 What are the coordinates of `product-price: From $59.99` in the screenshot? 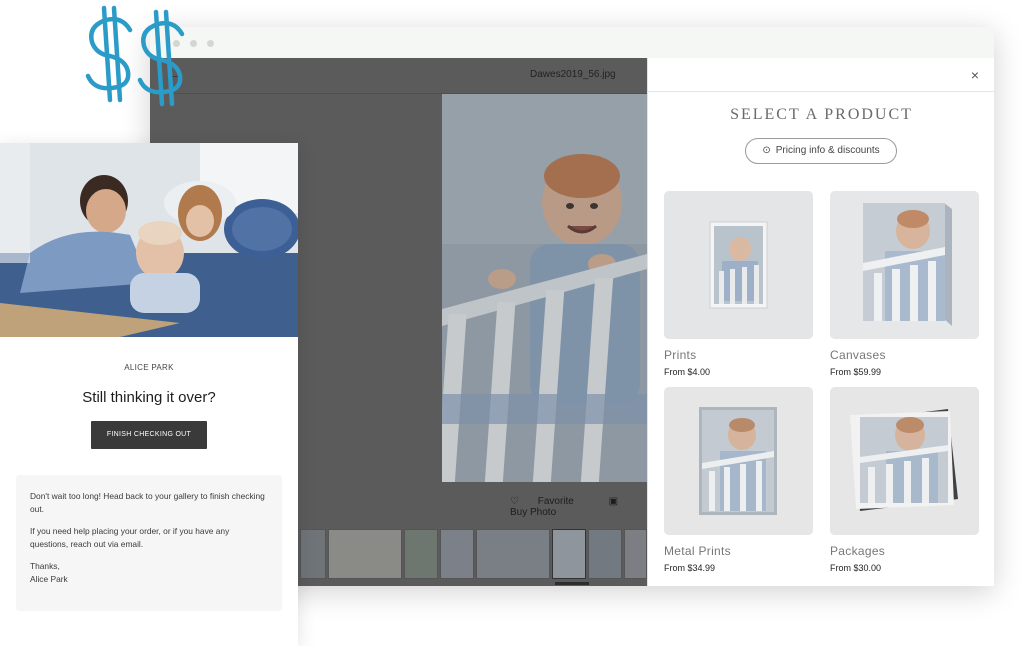 It's located at (856, 372).